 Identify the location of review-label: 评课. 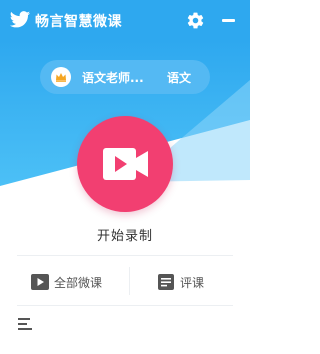
(192, 282).